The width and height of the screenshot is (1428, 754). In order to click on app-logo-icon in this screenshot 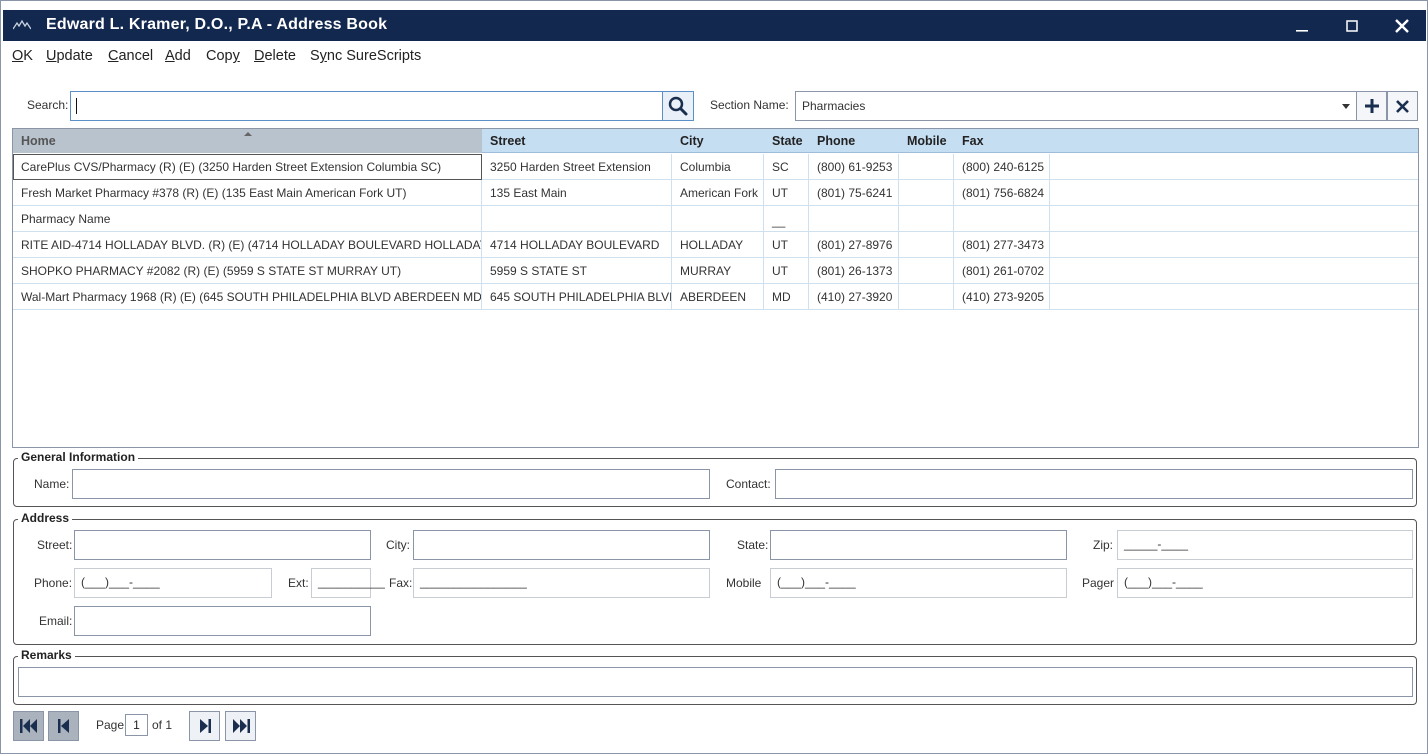, I will do `click(22, 24)`.